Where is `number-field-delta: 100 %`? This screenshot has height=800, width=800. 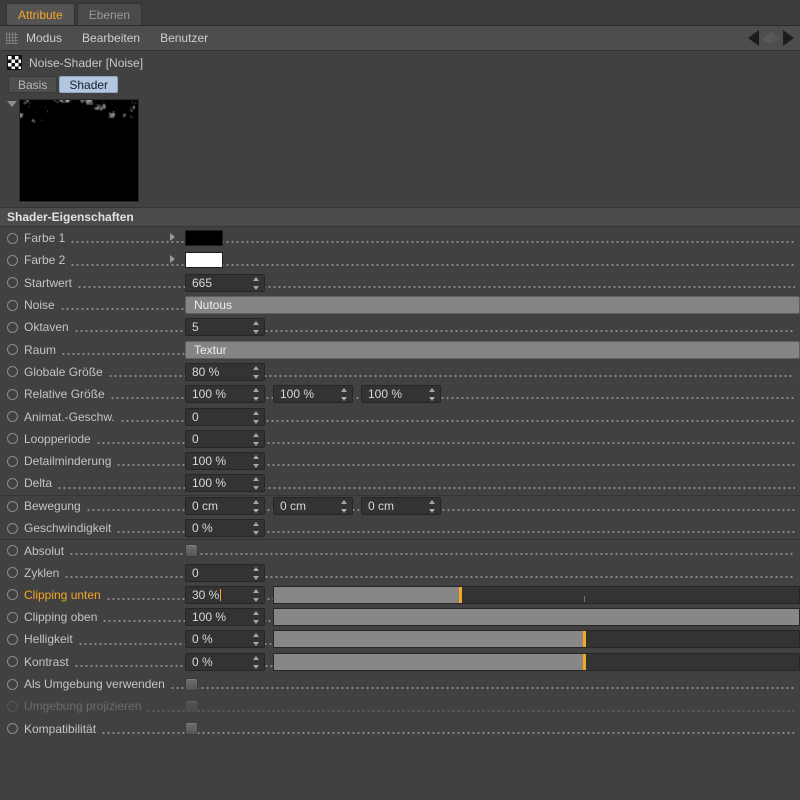 number-field-delta: 100 % is located at coordinates (225, 483).